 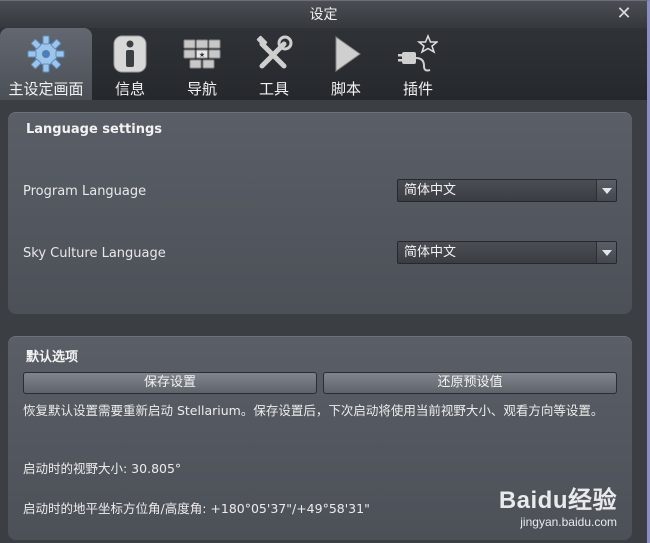 I want to click on tab-main-settings: 主设定画面, so click(x=46, y=64).